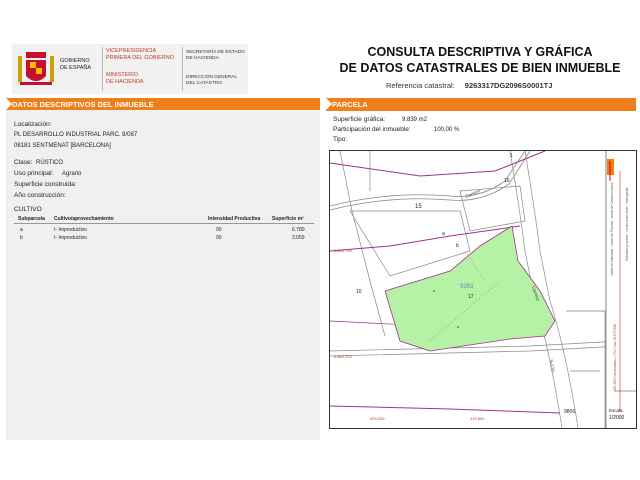 This screenshot has width=640, height=480. I want to click on spain-coat-of-arms-icon, so click(36, 68).